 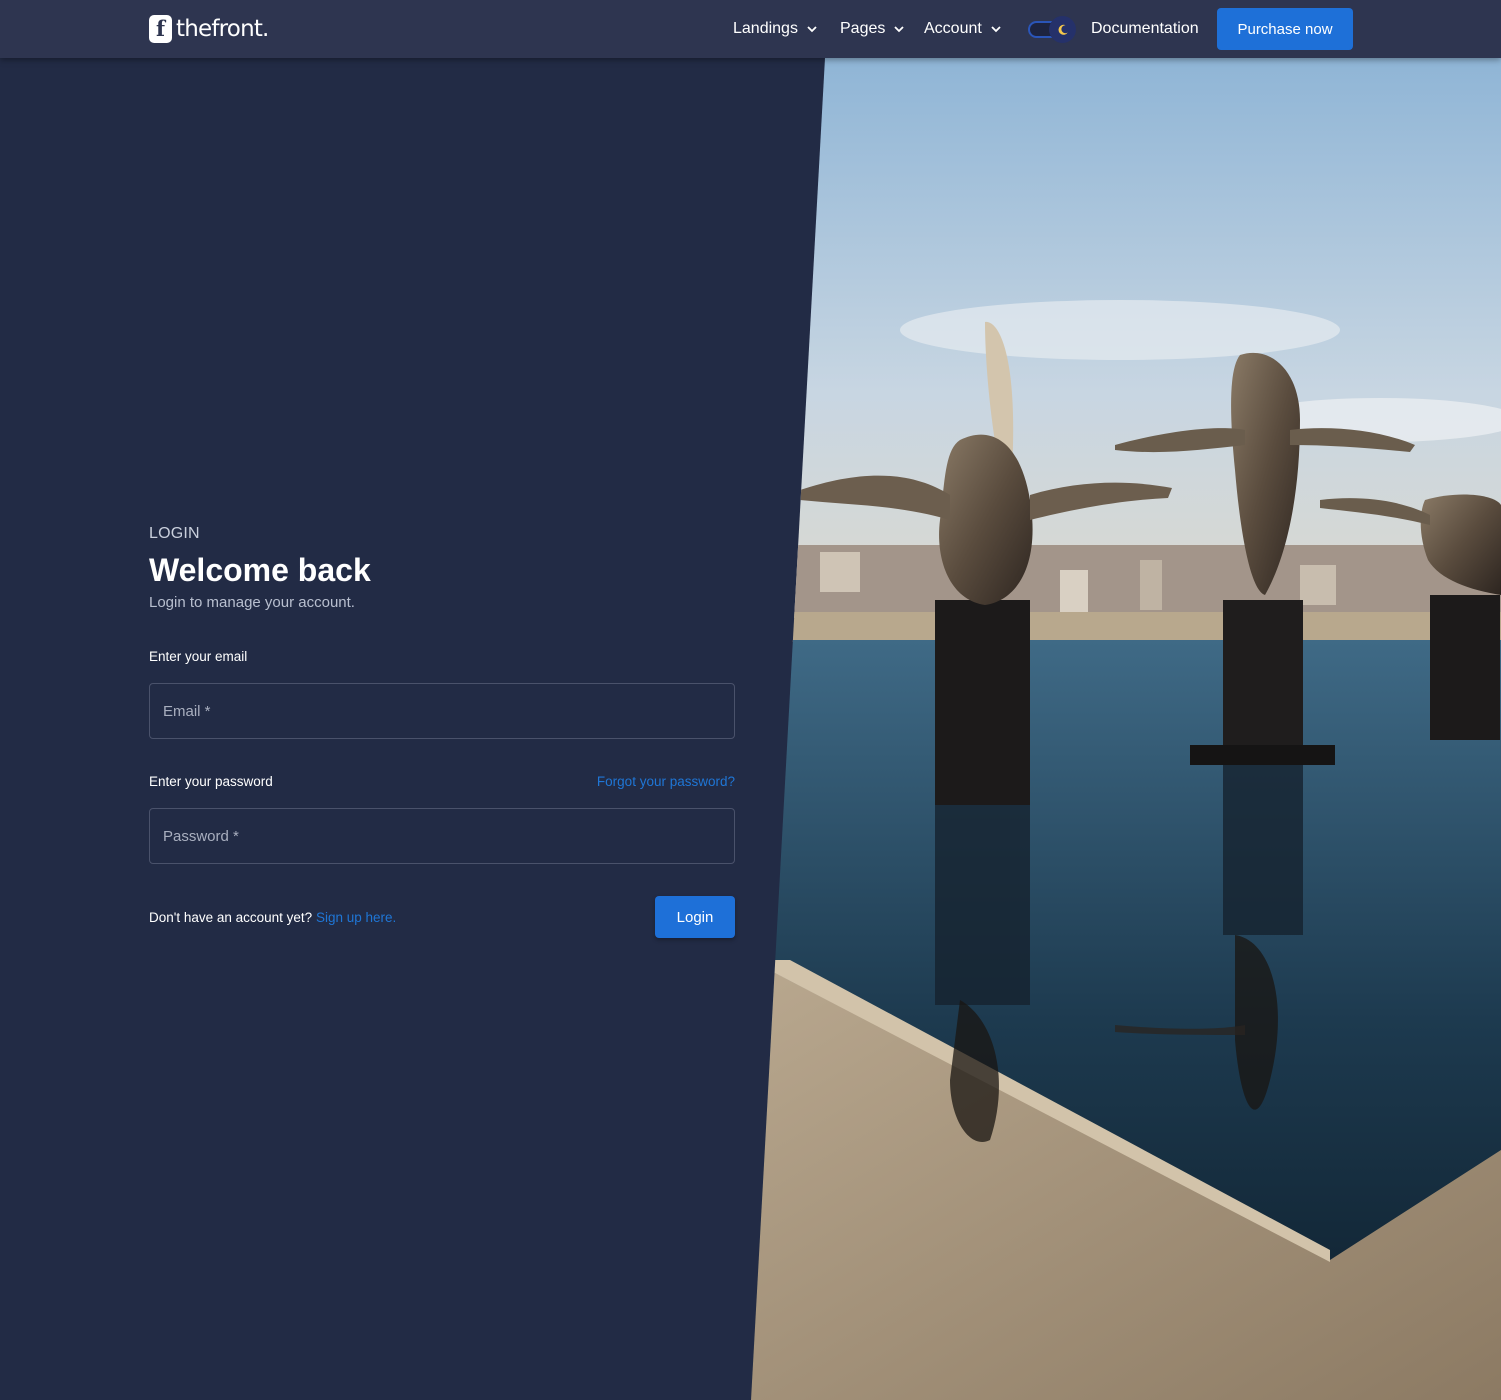 What do you see at coordinates (356, 917) in the screenshot?
I see `signup-link: Sign up here.` at bounding box center [356, 917].